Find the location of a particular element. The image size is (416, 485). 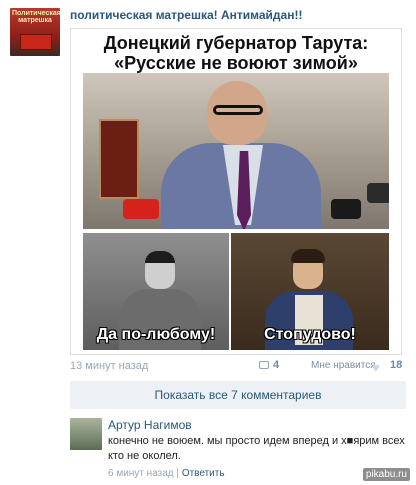

comment-timestamp-link: 6 минут назад is located at coordinates (141, 473).